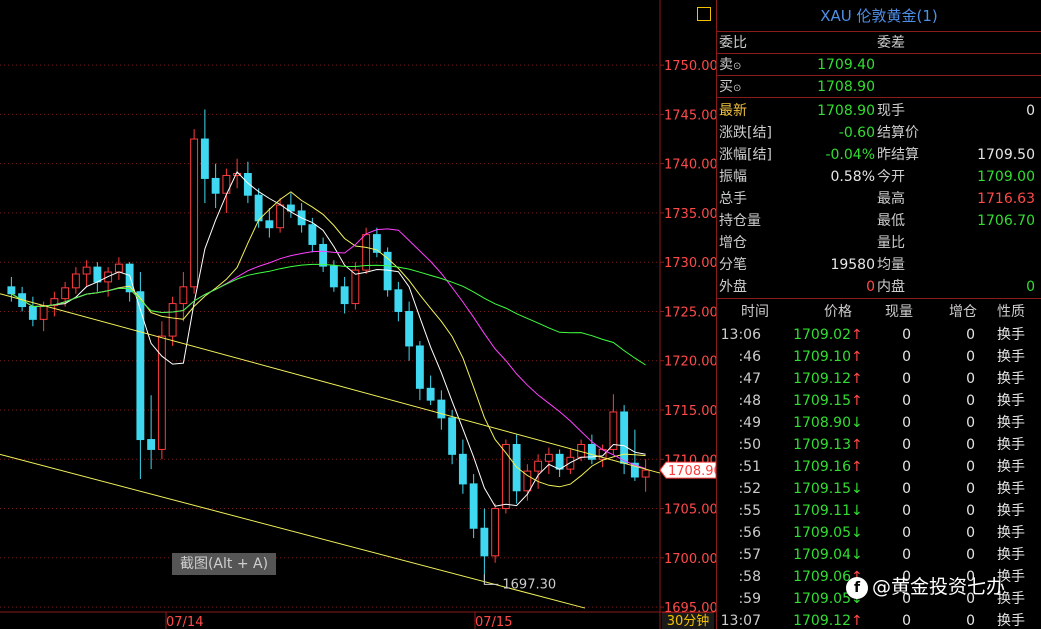 This screenshot has width=1041, height=629. I want to click on date-label: 07/14, so click(184, 622).